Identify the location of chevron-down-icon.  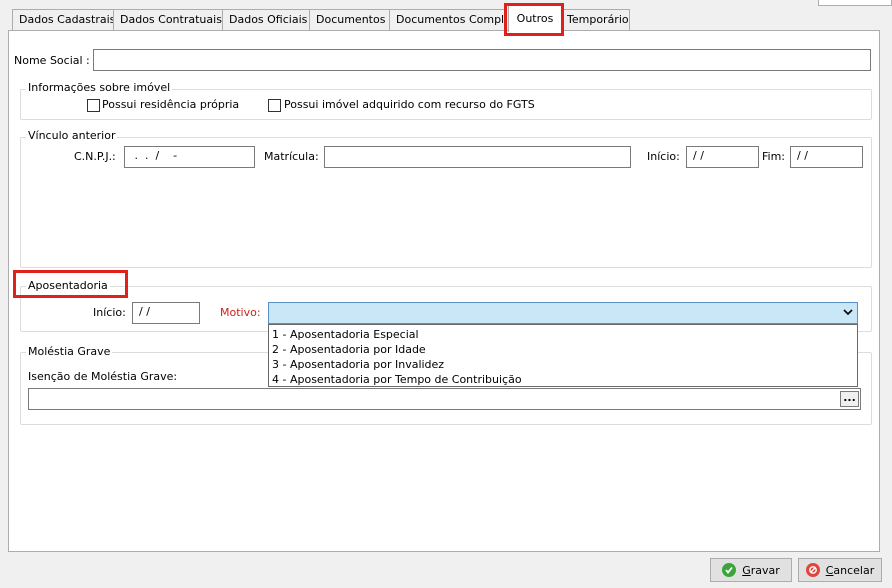
(848, 313).